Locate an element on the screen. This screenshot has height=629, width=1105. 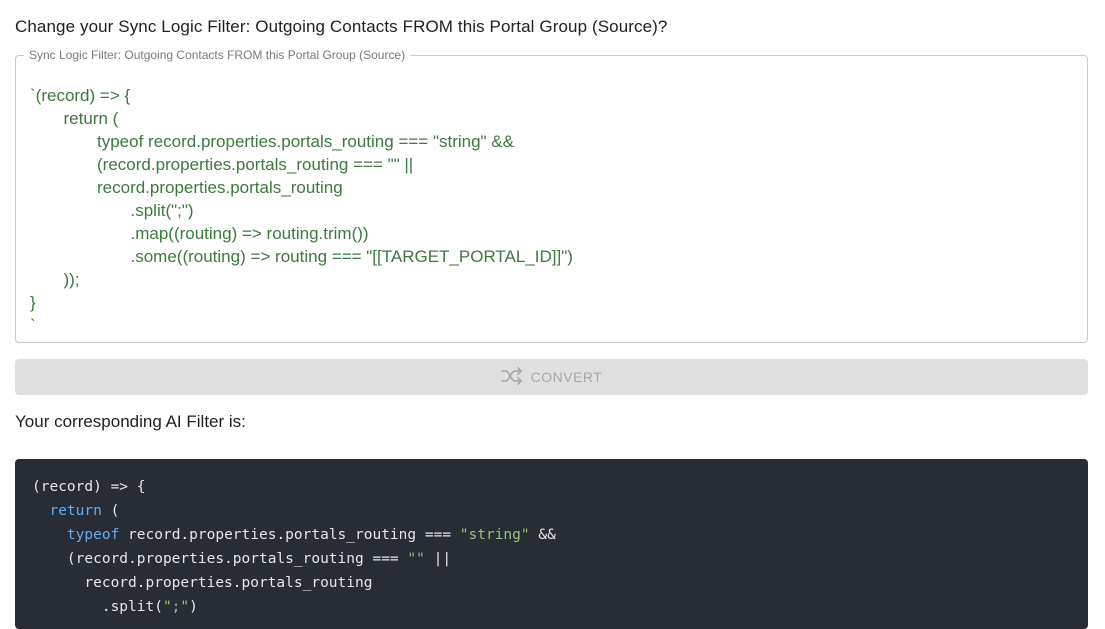
source-code-line: } is located at coordinates (33, 302).